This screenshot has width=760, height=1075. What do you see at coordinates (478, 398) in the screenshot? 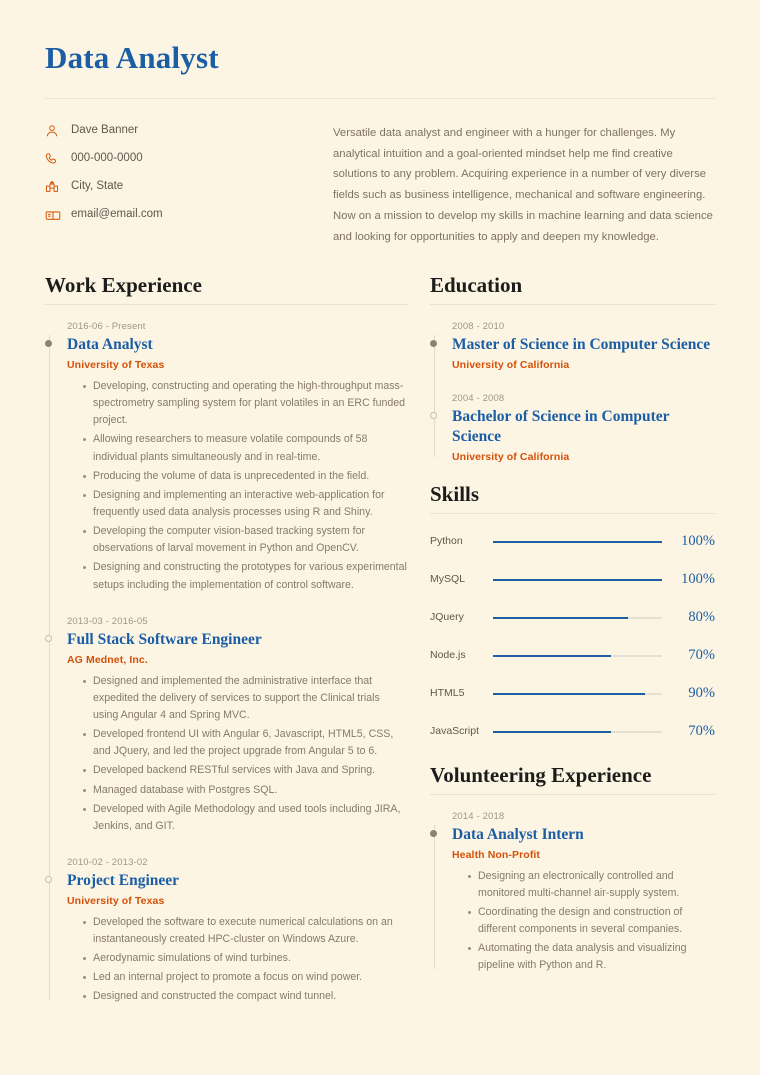
I see `entry-date: 2004 - 2008` at bounding box center [478, 398].